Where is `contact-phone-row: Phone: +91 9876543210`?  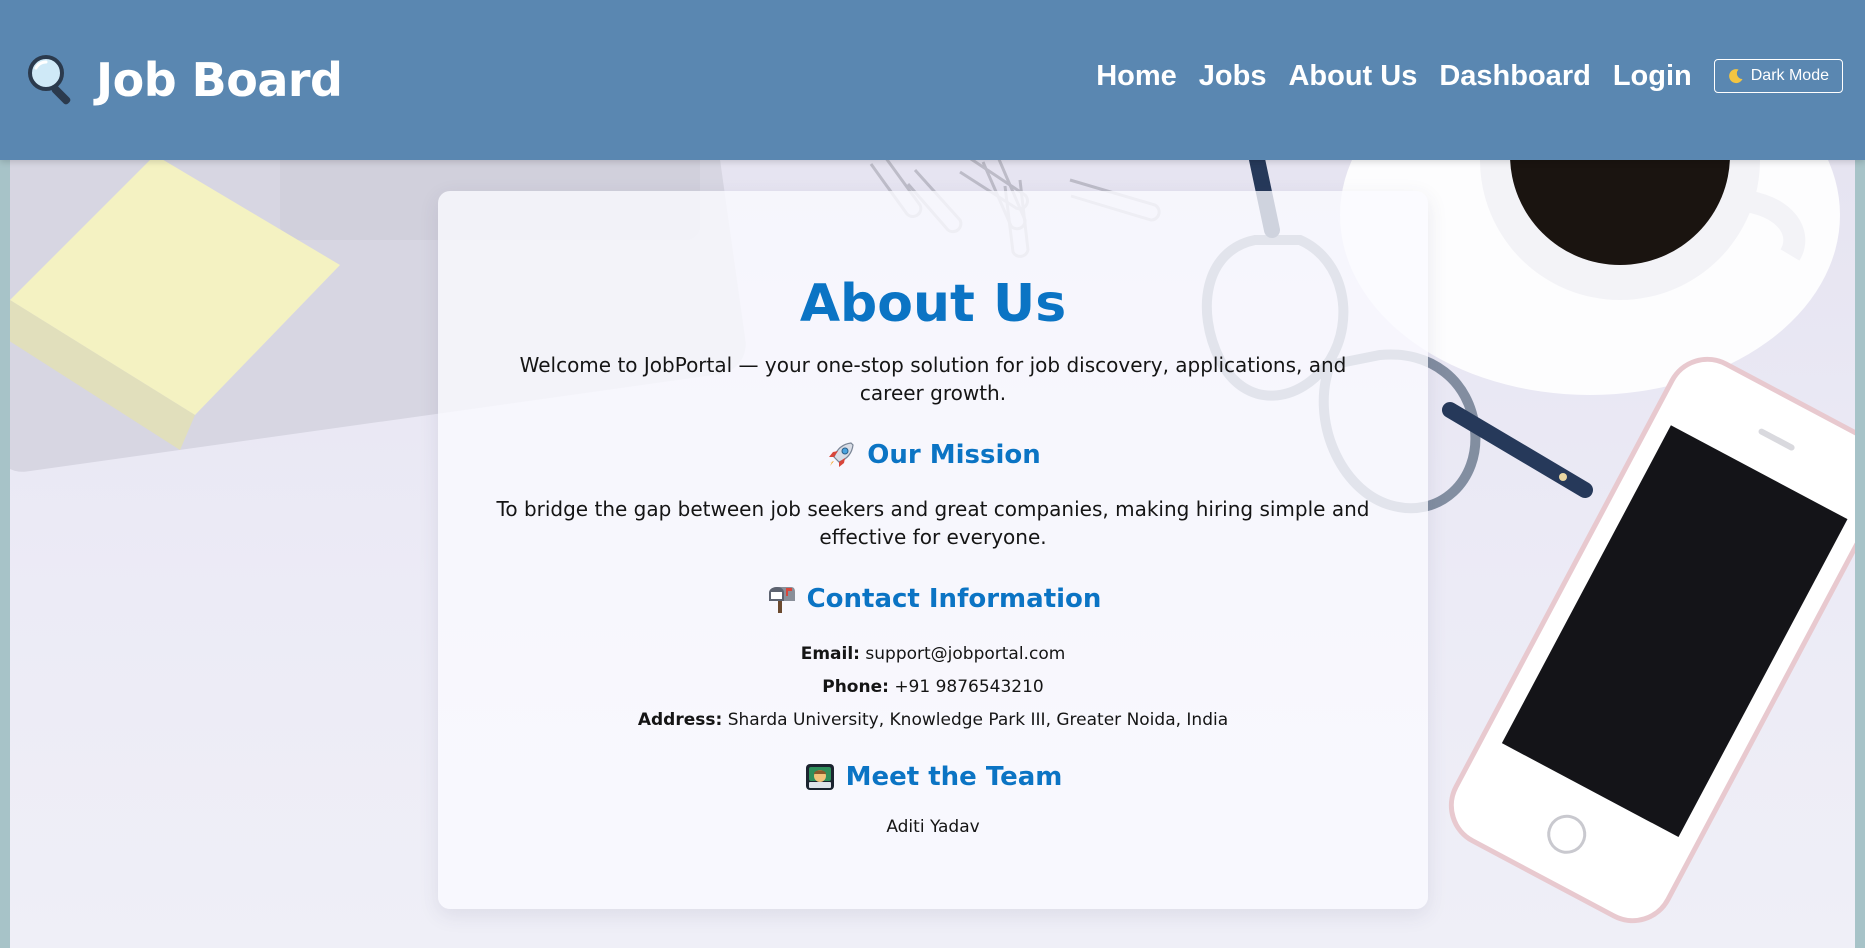
contact-phone-row: Phone: +91 9876543210 is located at coordinates (933, 687).